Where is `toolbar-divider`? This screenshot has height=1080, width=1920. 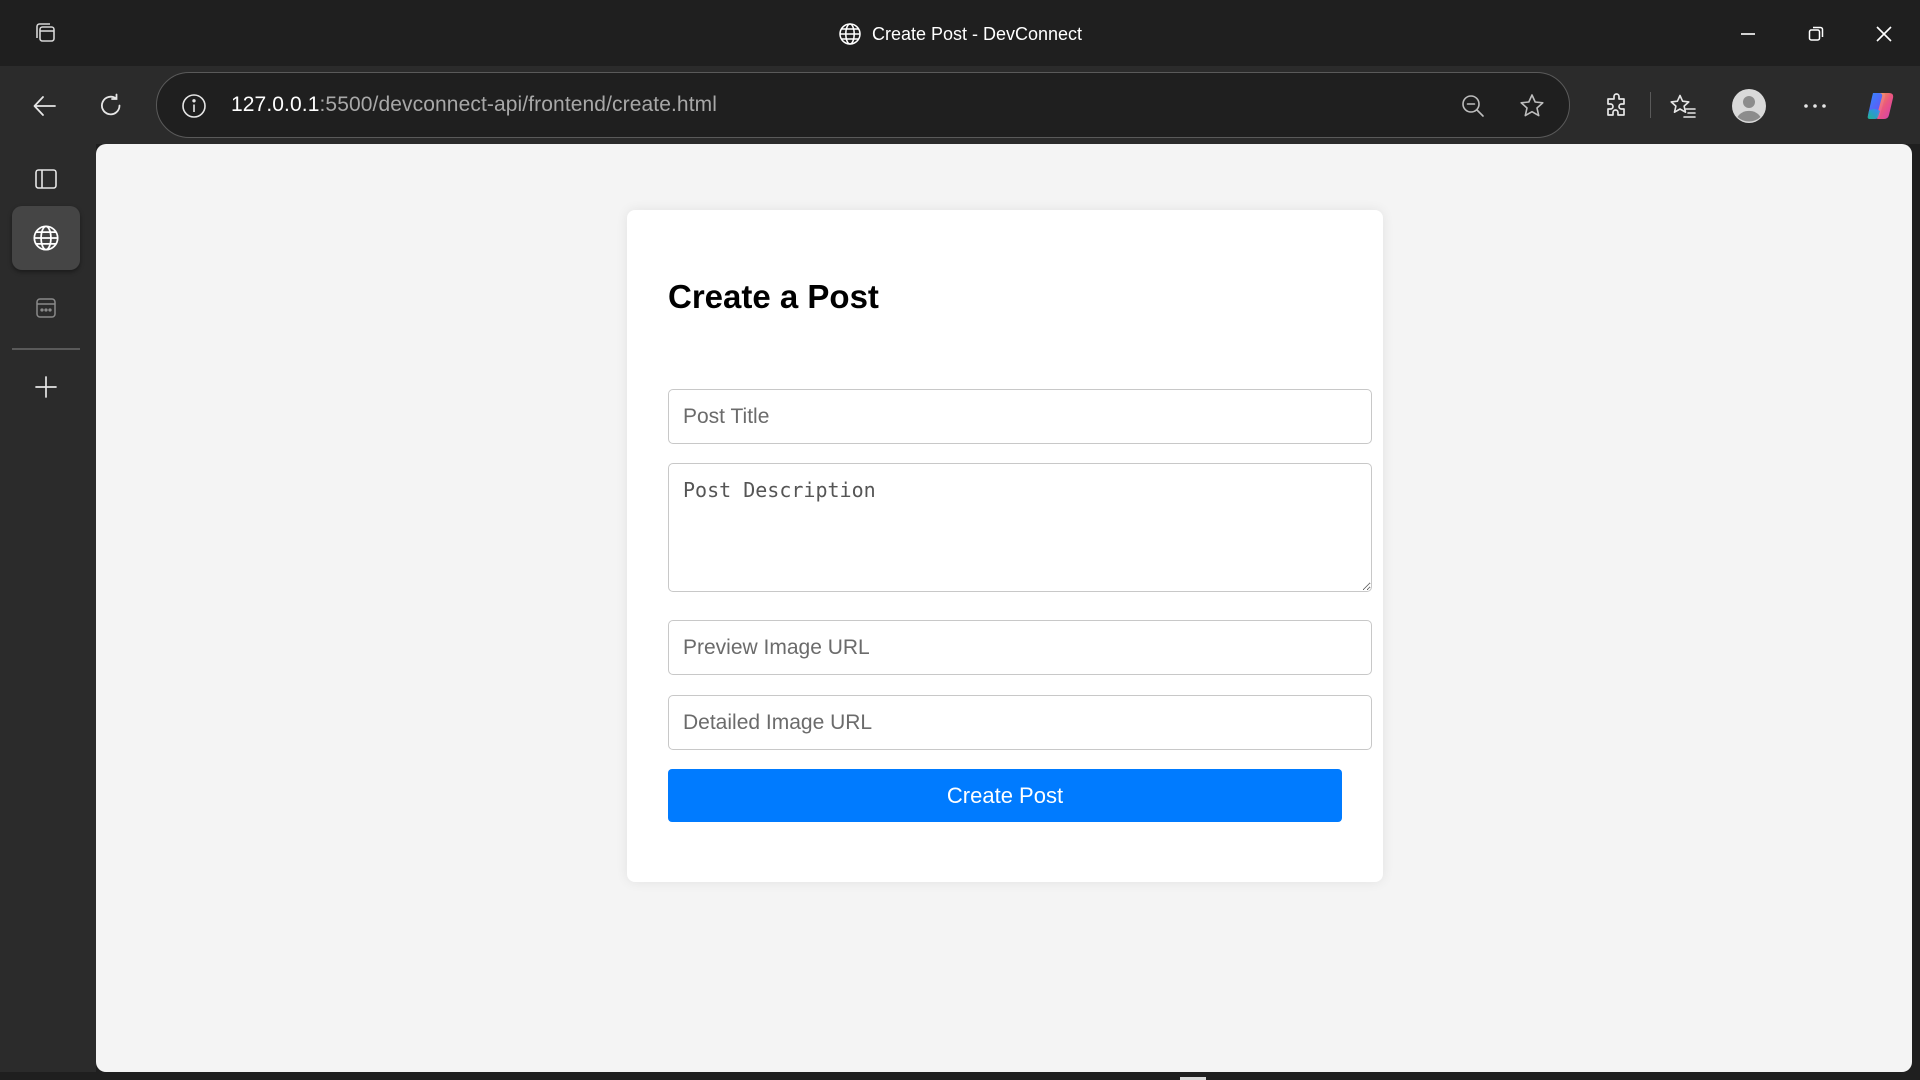 toolbar-divider is located at coordinates (1650, 105).